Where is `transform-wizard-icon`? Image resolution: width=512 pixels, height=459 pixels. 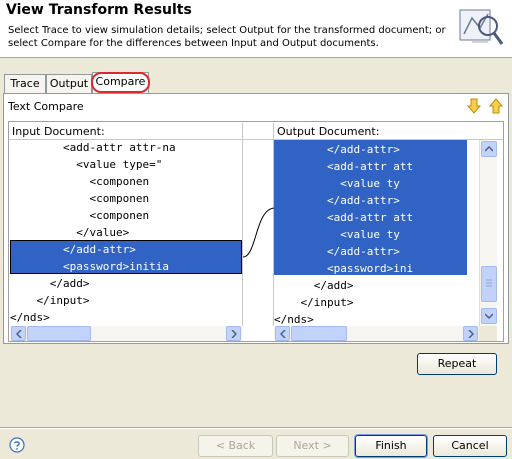
transform-wizard-icon is located at coordinates (481, 26).